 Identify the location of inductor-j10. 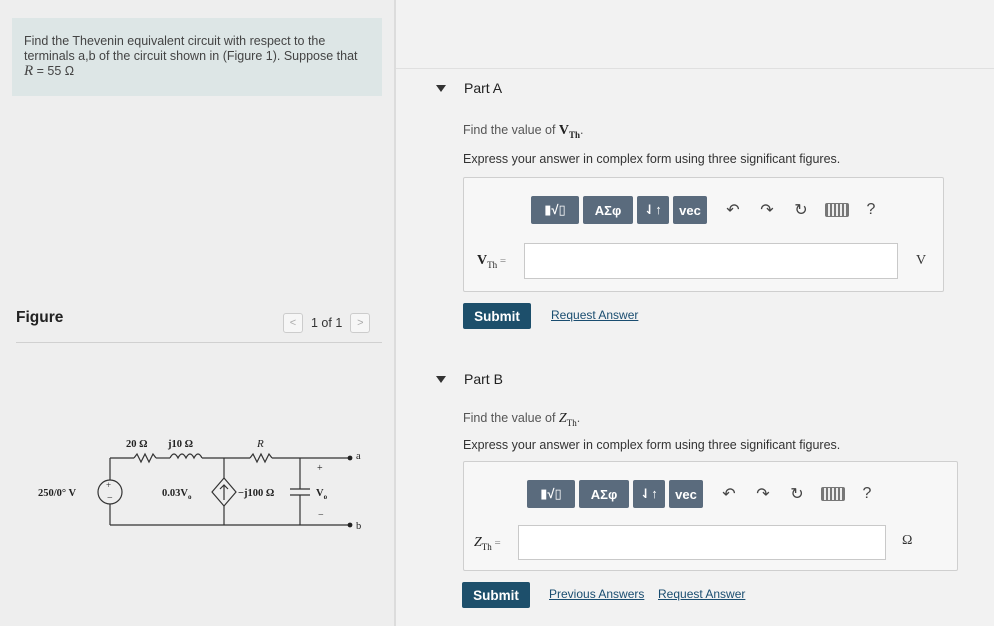
(186, 456).